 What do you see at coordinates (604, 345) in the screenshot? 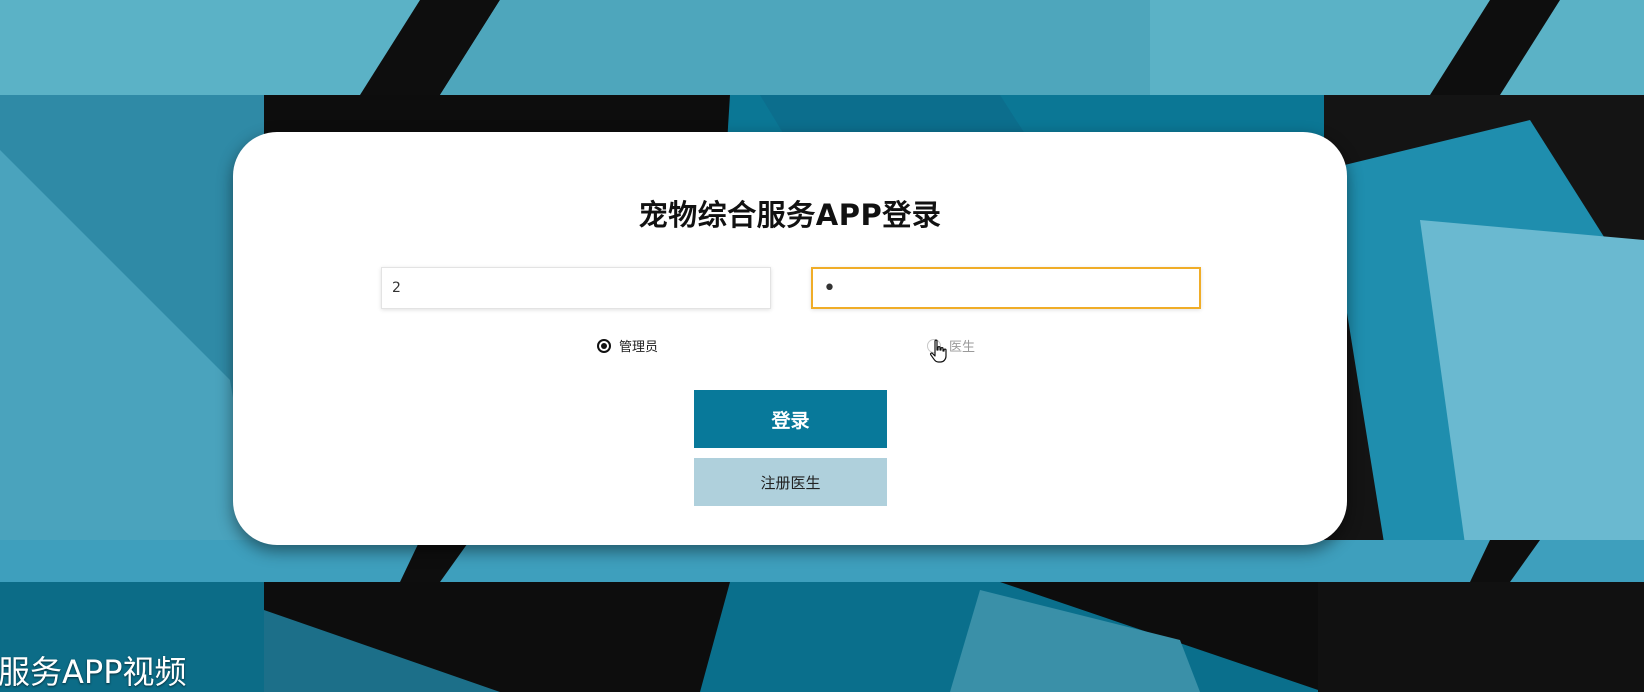
I see `radio-admin` at bounding box center [604, 345].